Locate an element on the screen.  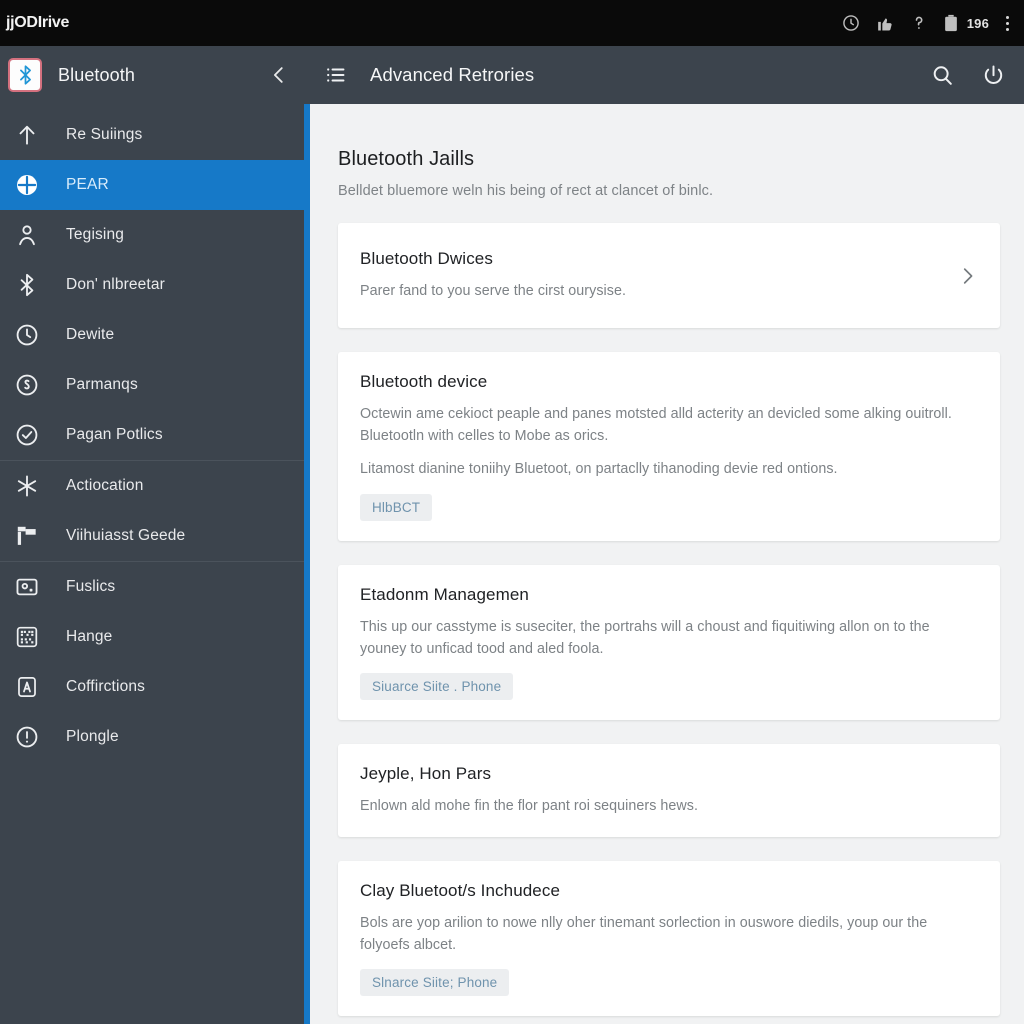
sidebar-item-don-nlbreetar: Don' nlbreetar is located at coordinates (152, 285).